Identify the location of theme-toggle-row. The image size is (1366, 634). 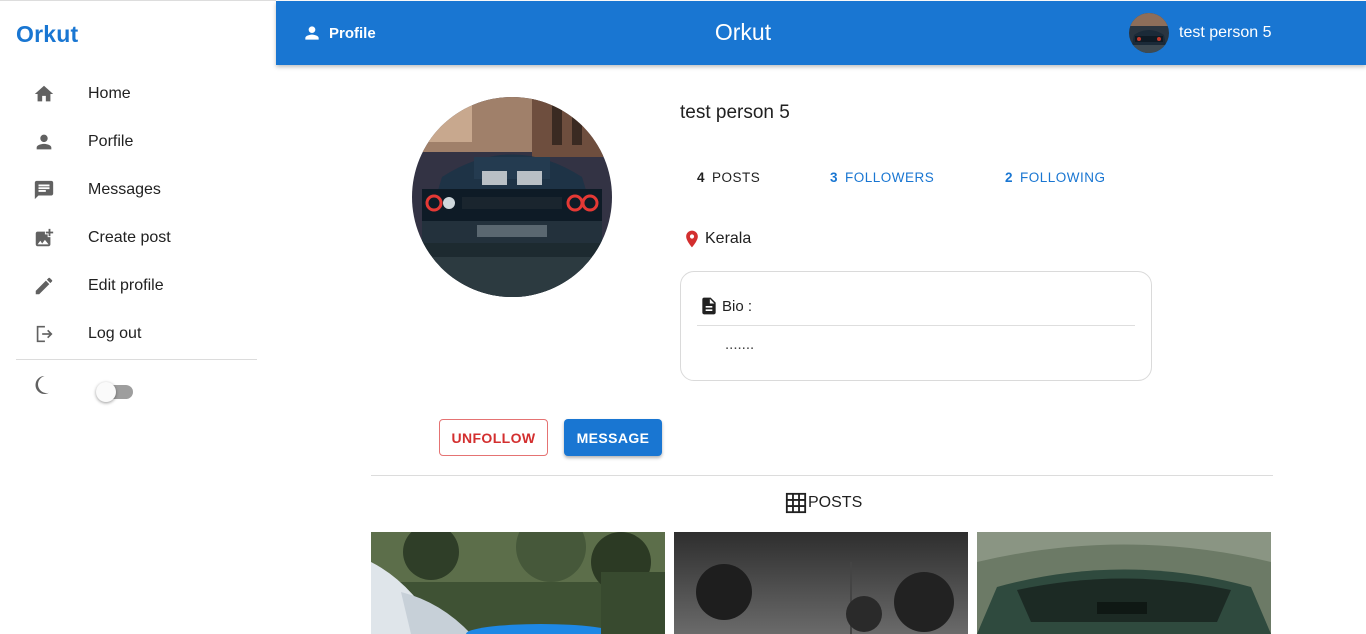
(83, 387).